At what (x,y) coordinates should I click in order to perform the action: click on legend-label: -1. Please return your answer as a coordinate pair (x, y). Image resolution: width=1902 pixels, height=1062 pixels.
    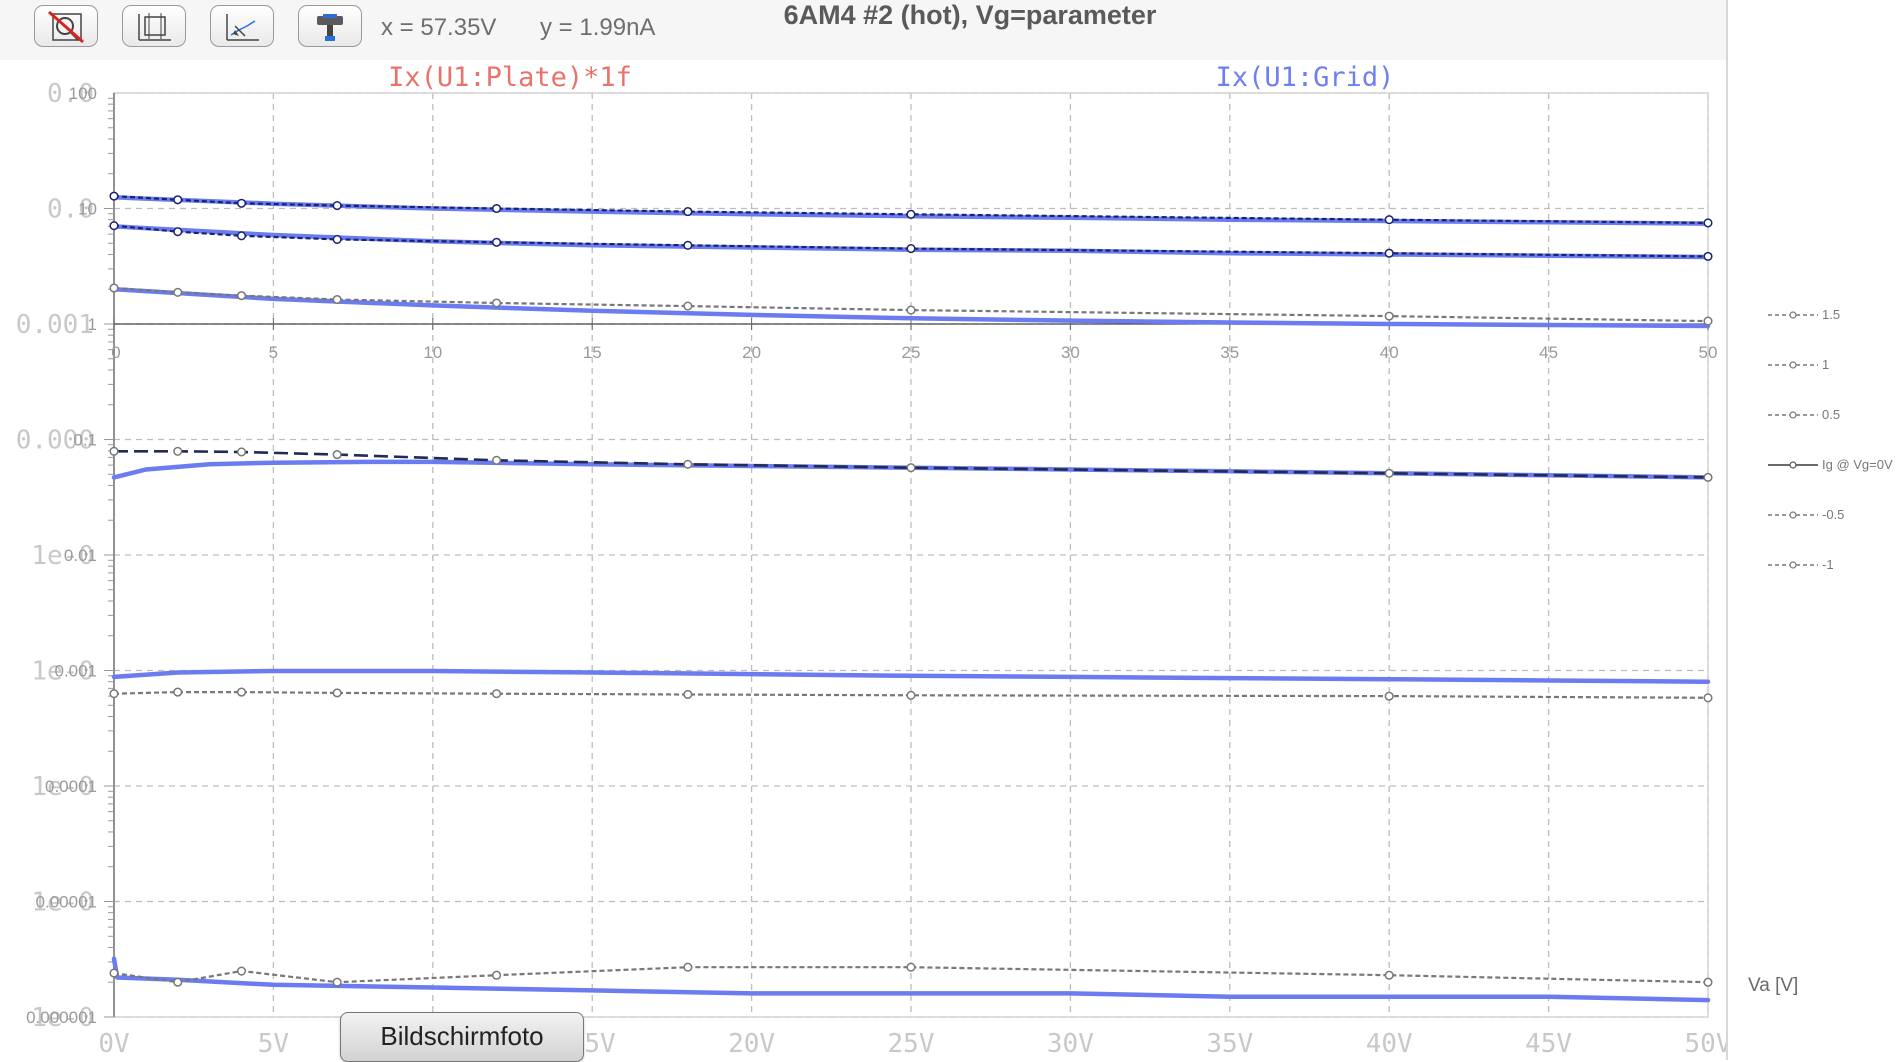
    Looking at the image, I should click on (1828, 564).